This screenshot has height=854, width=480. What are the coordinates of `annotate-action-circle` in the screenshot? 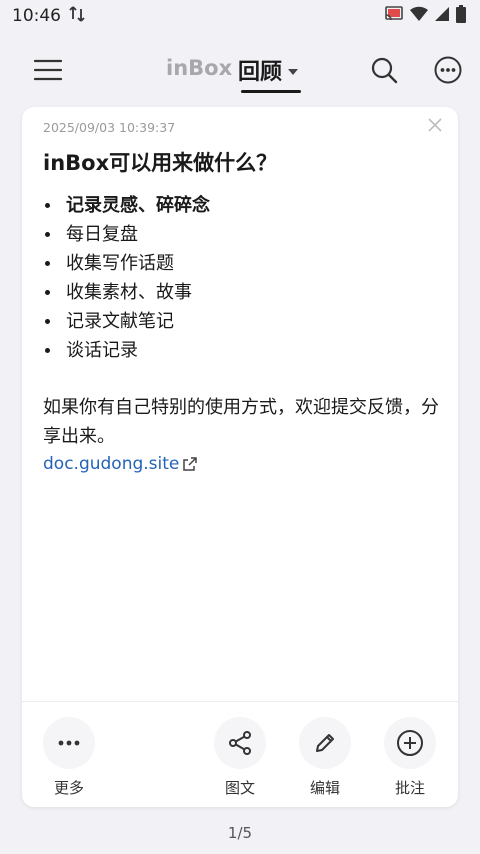 It's located at (410, 743).